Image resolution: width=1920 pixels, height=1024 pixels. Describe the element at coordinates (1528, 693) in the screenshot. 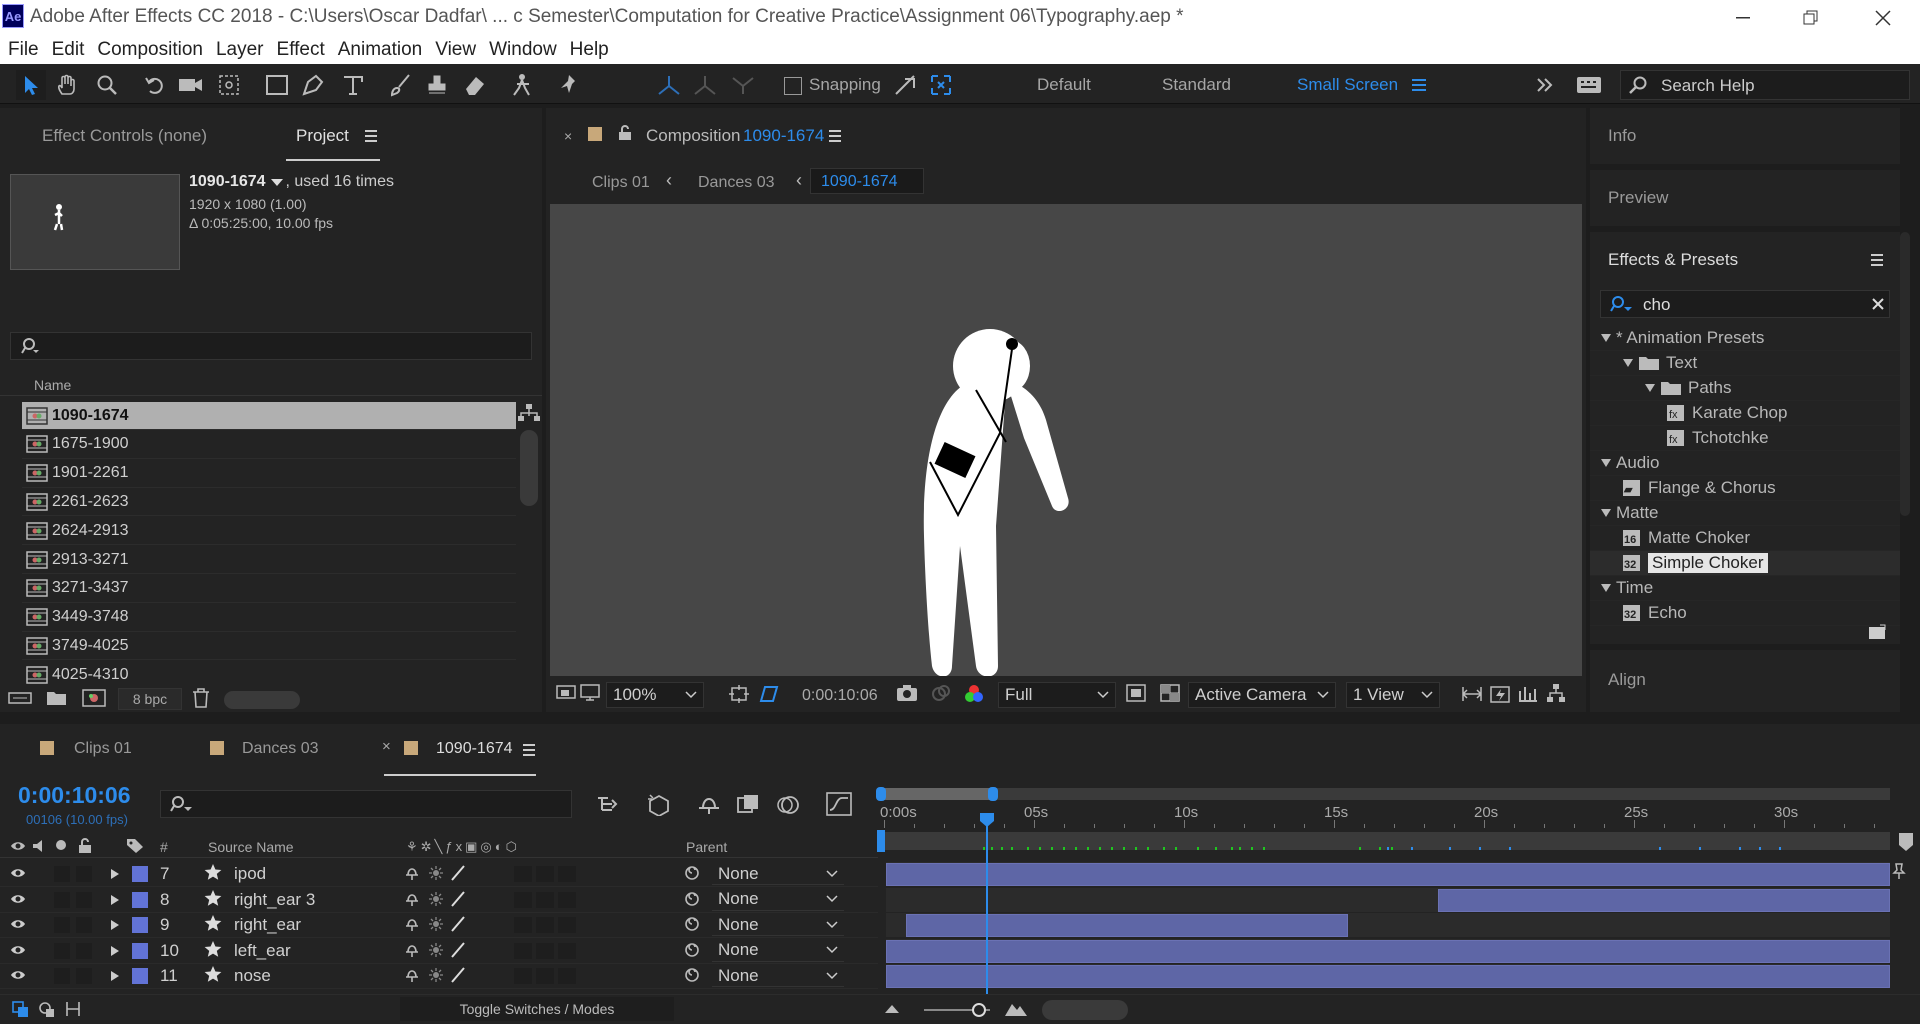

I see `timeline-icon` at that location.